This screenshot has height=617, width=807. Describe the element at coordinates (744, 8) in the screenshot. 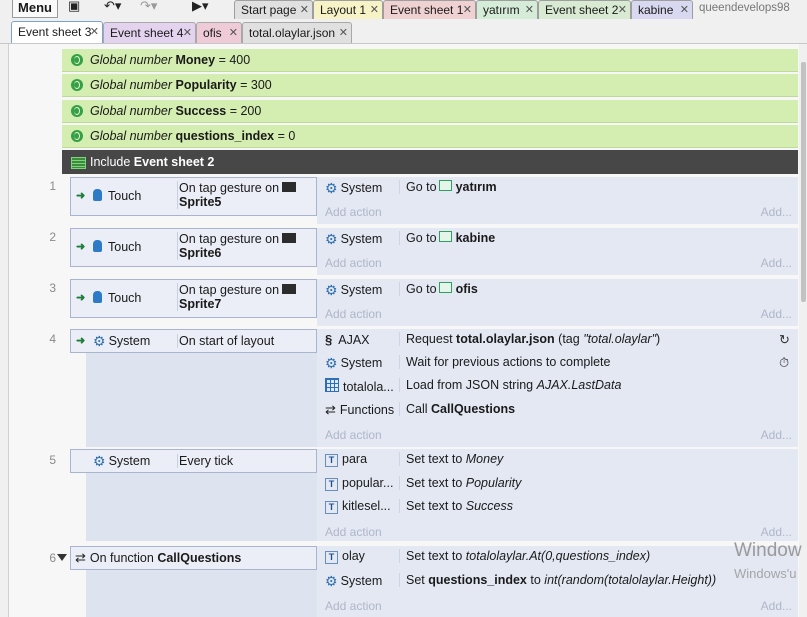

I see `user-name: queendevelops98` at that location.